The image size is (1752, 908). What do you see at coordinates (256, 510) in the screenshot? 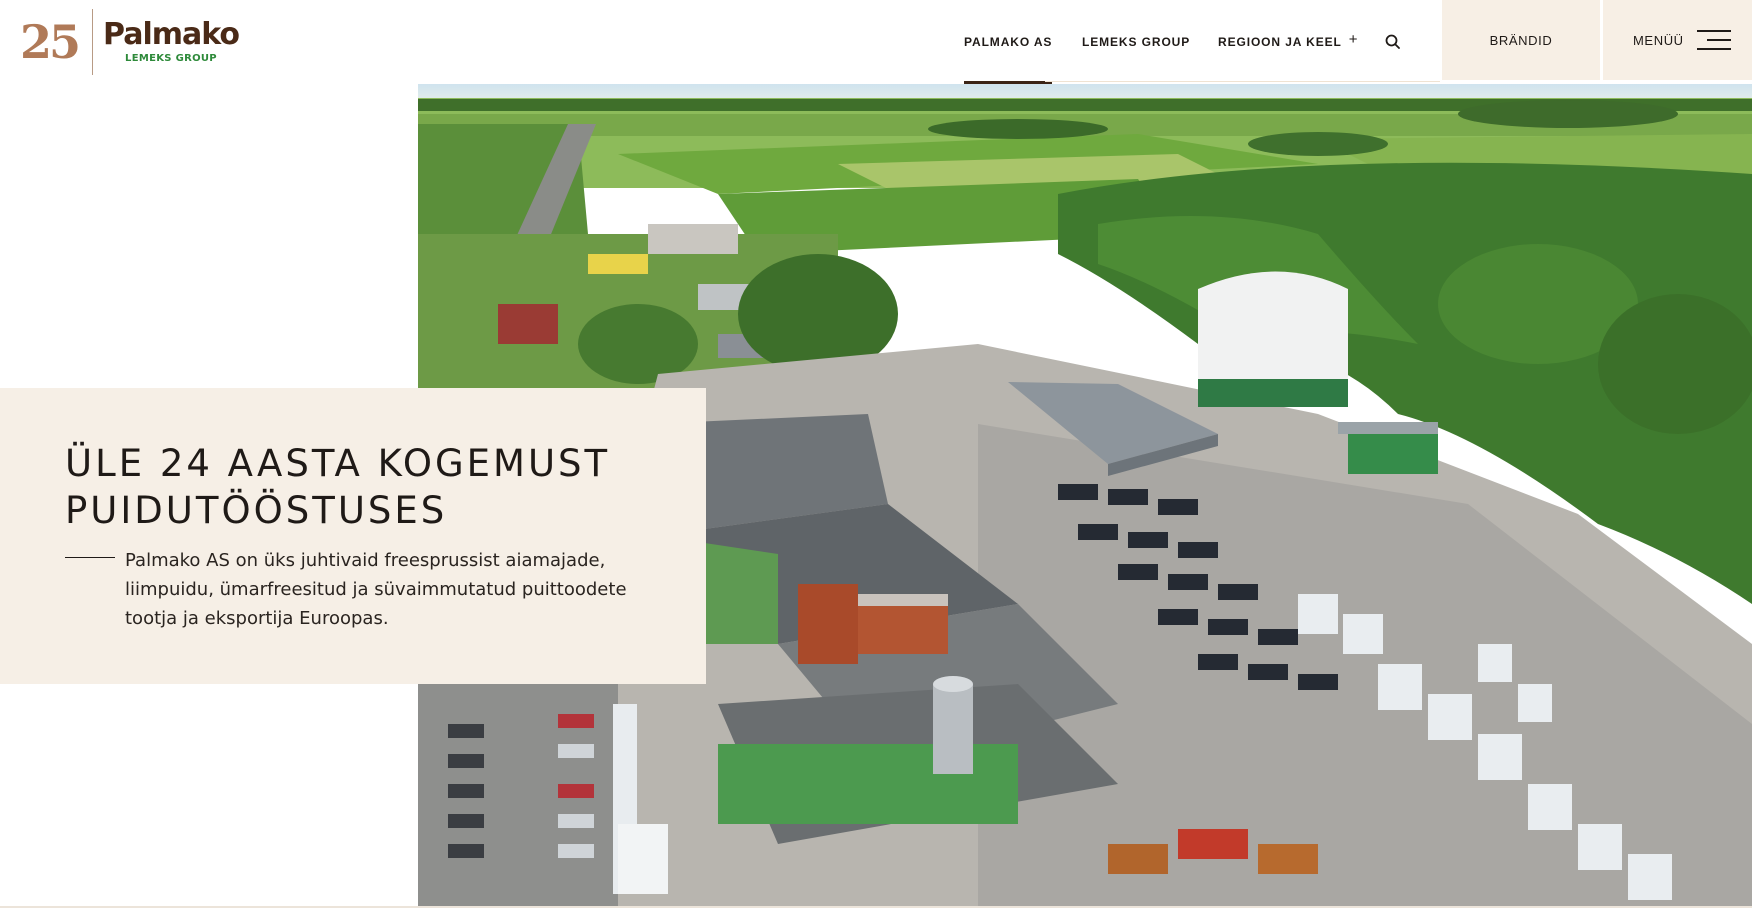
I see `hero-title-line-2: PUIDUTÖÖSTUSES` at bounding box center [256, 510].